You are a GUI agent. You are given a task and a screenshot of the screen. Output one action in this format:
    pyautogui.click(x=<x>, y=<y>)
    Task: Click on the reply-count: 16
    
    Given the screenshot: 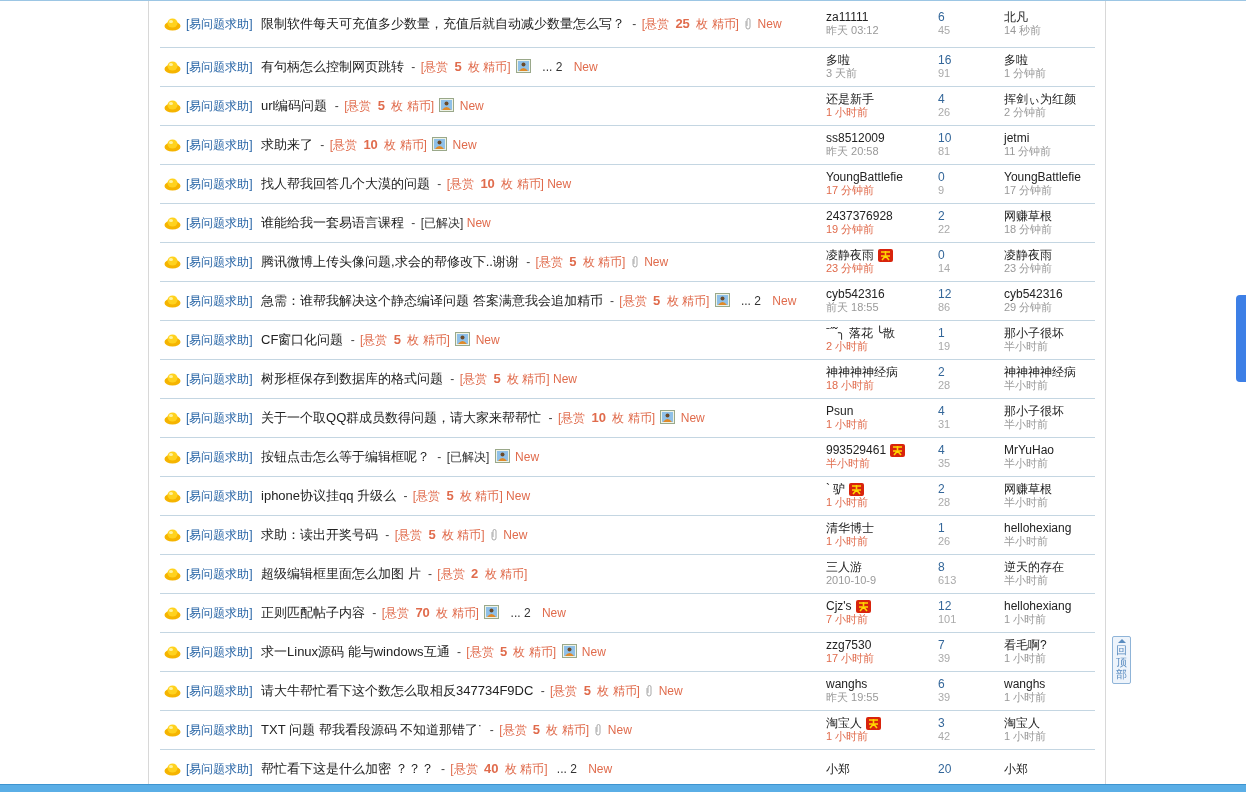 What is the action you would take?
    pyautogui.click(x=968, y=60)
    